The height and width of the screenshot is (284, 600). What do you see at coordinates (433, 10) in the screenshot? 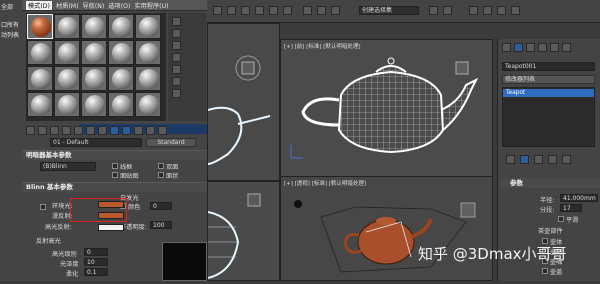
I see `mirror-icon` at bounding box center [433, 10].